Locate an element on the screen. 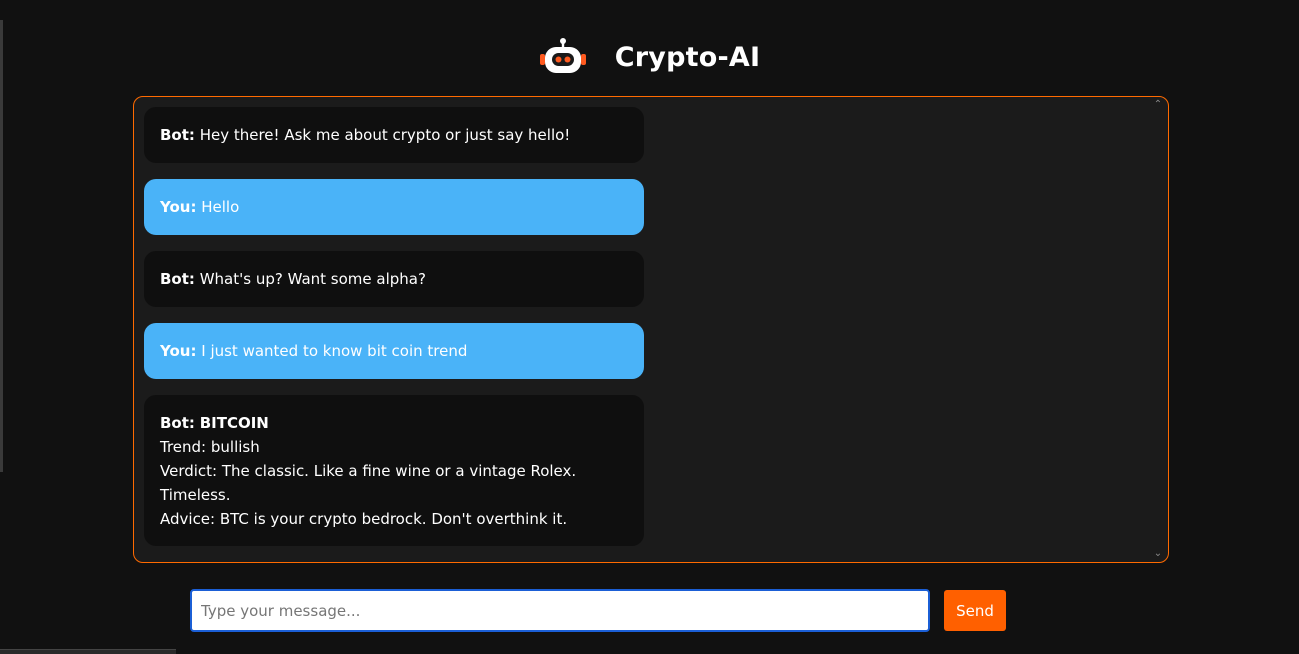 The image size is (1299, 654). app-title: Crypto-AI is located at coordinates (687, 57).